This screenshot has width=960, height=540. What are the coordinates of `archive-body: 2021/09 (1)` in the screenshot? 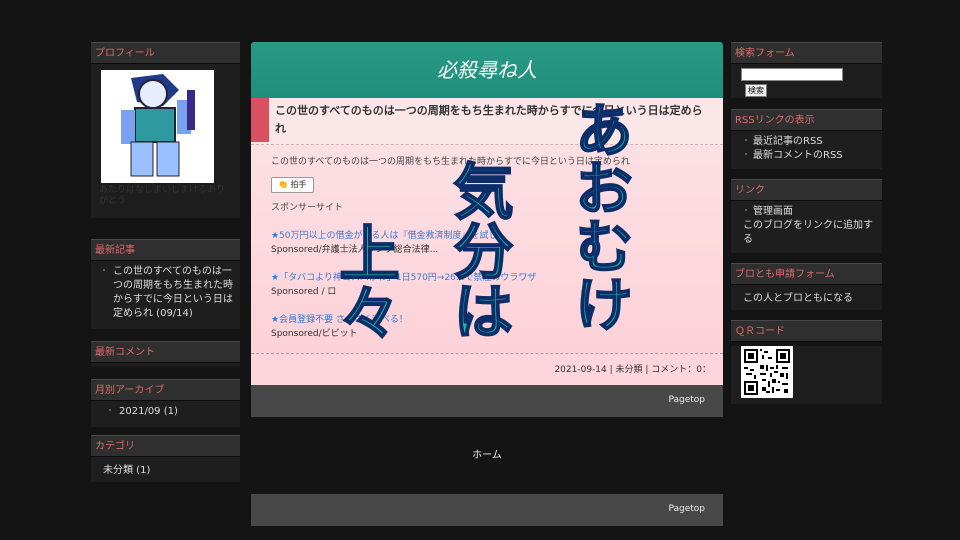 It's located at (165, 414).